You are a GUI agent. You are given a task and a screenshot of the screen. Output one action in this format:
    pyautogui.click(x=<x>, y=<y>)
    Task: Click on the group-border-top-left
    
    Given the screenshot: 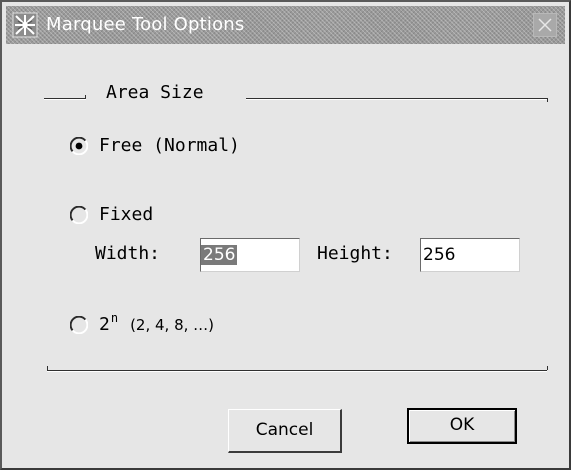 What is the action you would take?
    pyautogui.click(x=65, y=99)
    